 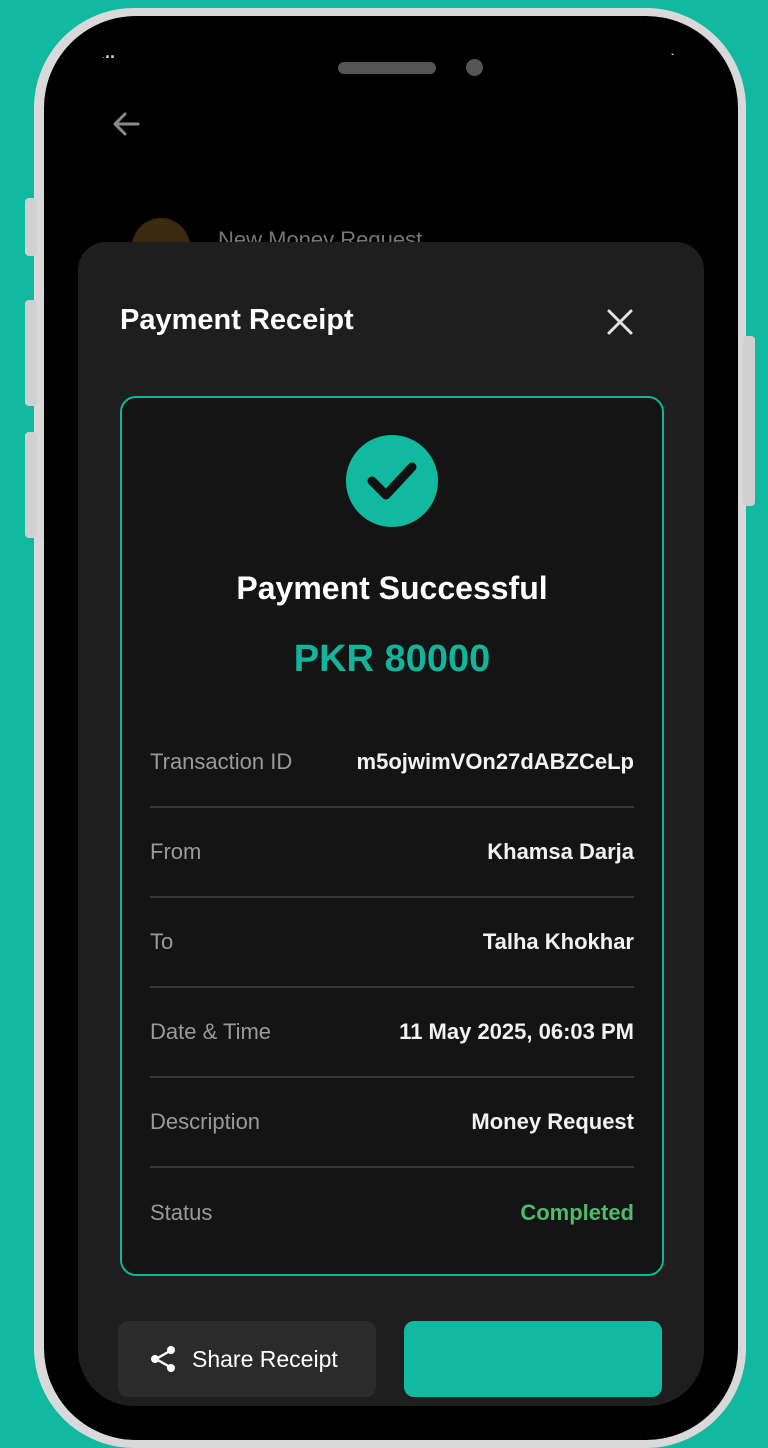 I want to click on check-circle-icon, so click(x=392, y=481).